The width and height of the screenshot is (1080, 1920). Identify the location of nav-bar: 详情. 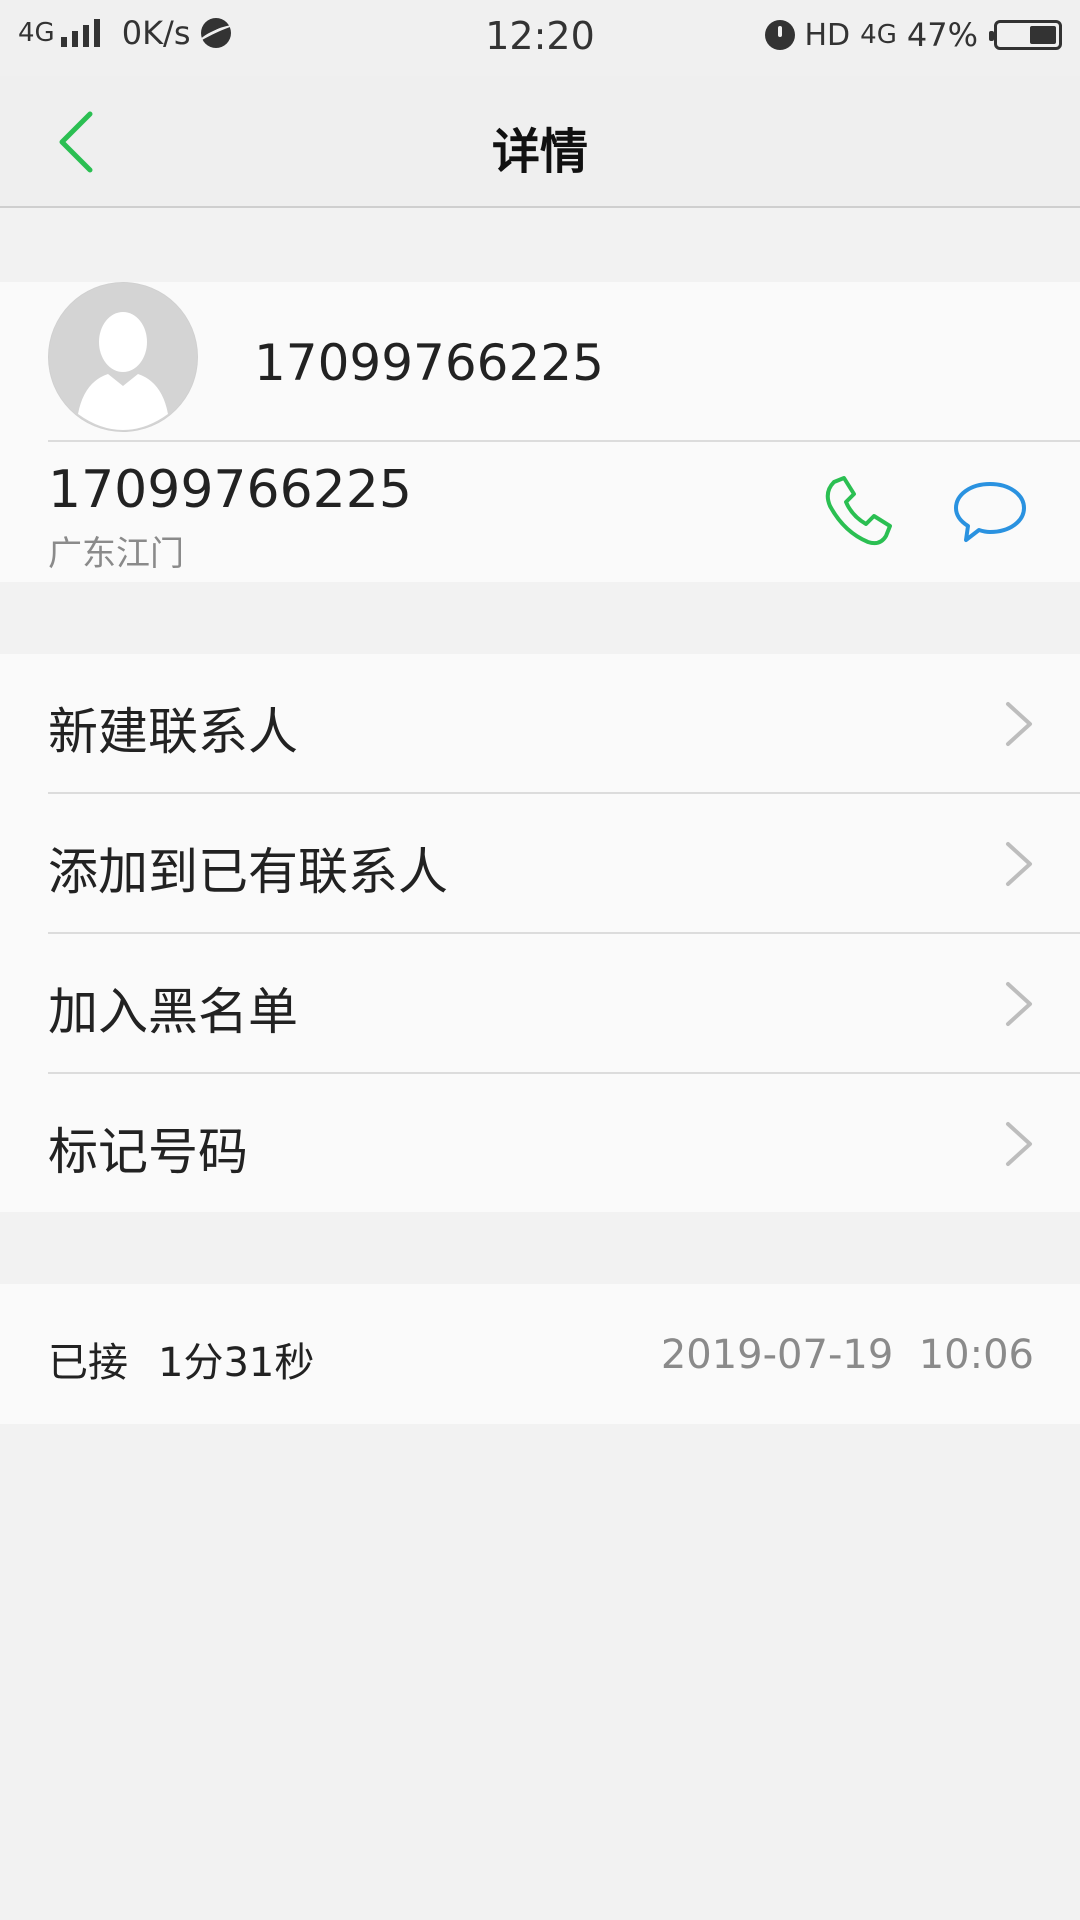
(540, 142).